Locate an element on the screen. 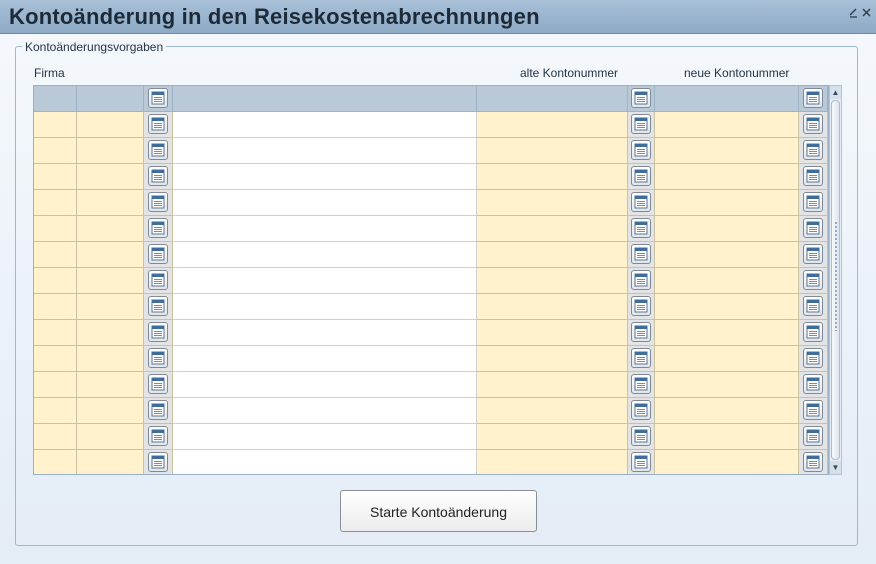 Image resolution: width=876 pixels, height=564 pixels. scrollbar-thumb is located at coordinates (835, 280).